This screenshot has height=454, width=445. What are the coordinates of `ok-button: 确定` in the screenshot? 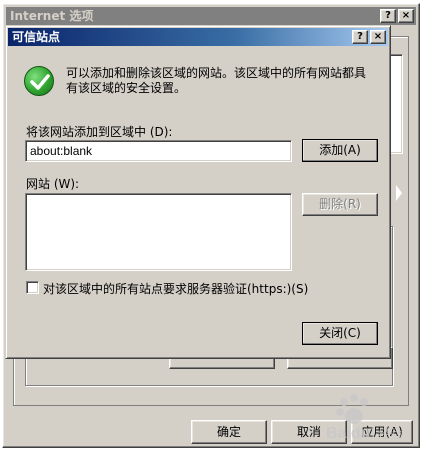 It's located at (229, 432).